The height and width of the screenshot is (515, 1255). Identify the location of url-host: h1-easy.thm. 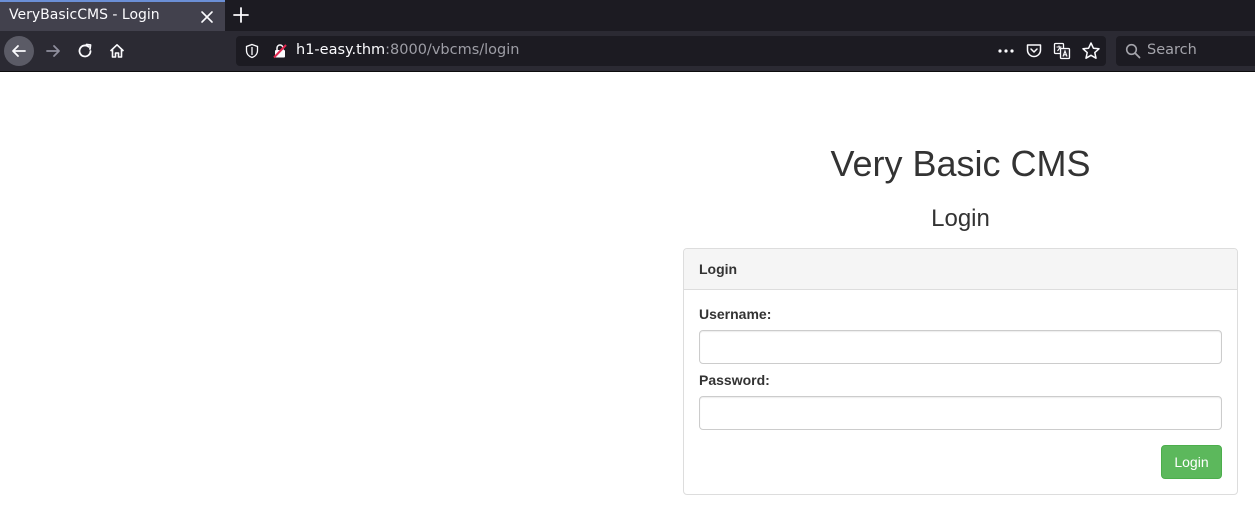
(341, 50).